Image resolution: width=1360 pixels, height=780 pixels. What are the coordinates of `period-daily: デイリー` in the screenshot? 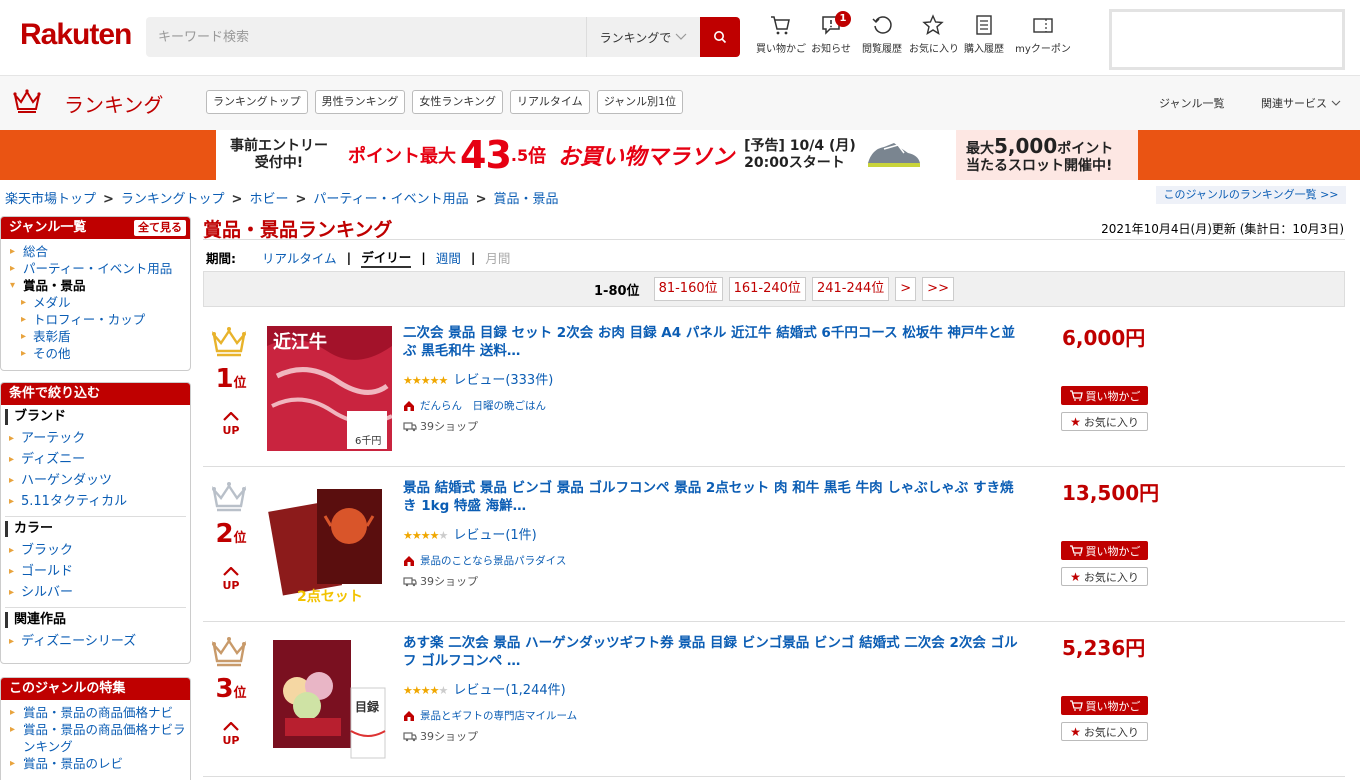 It's located at (386, 257).